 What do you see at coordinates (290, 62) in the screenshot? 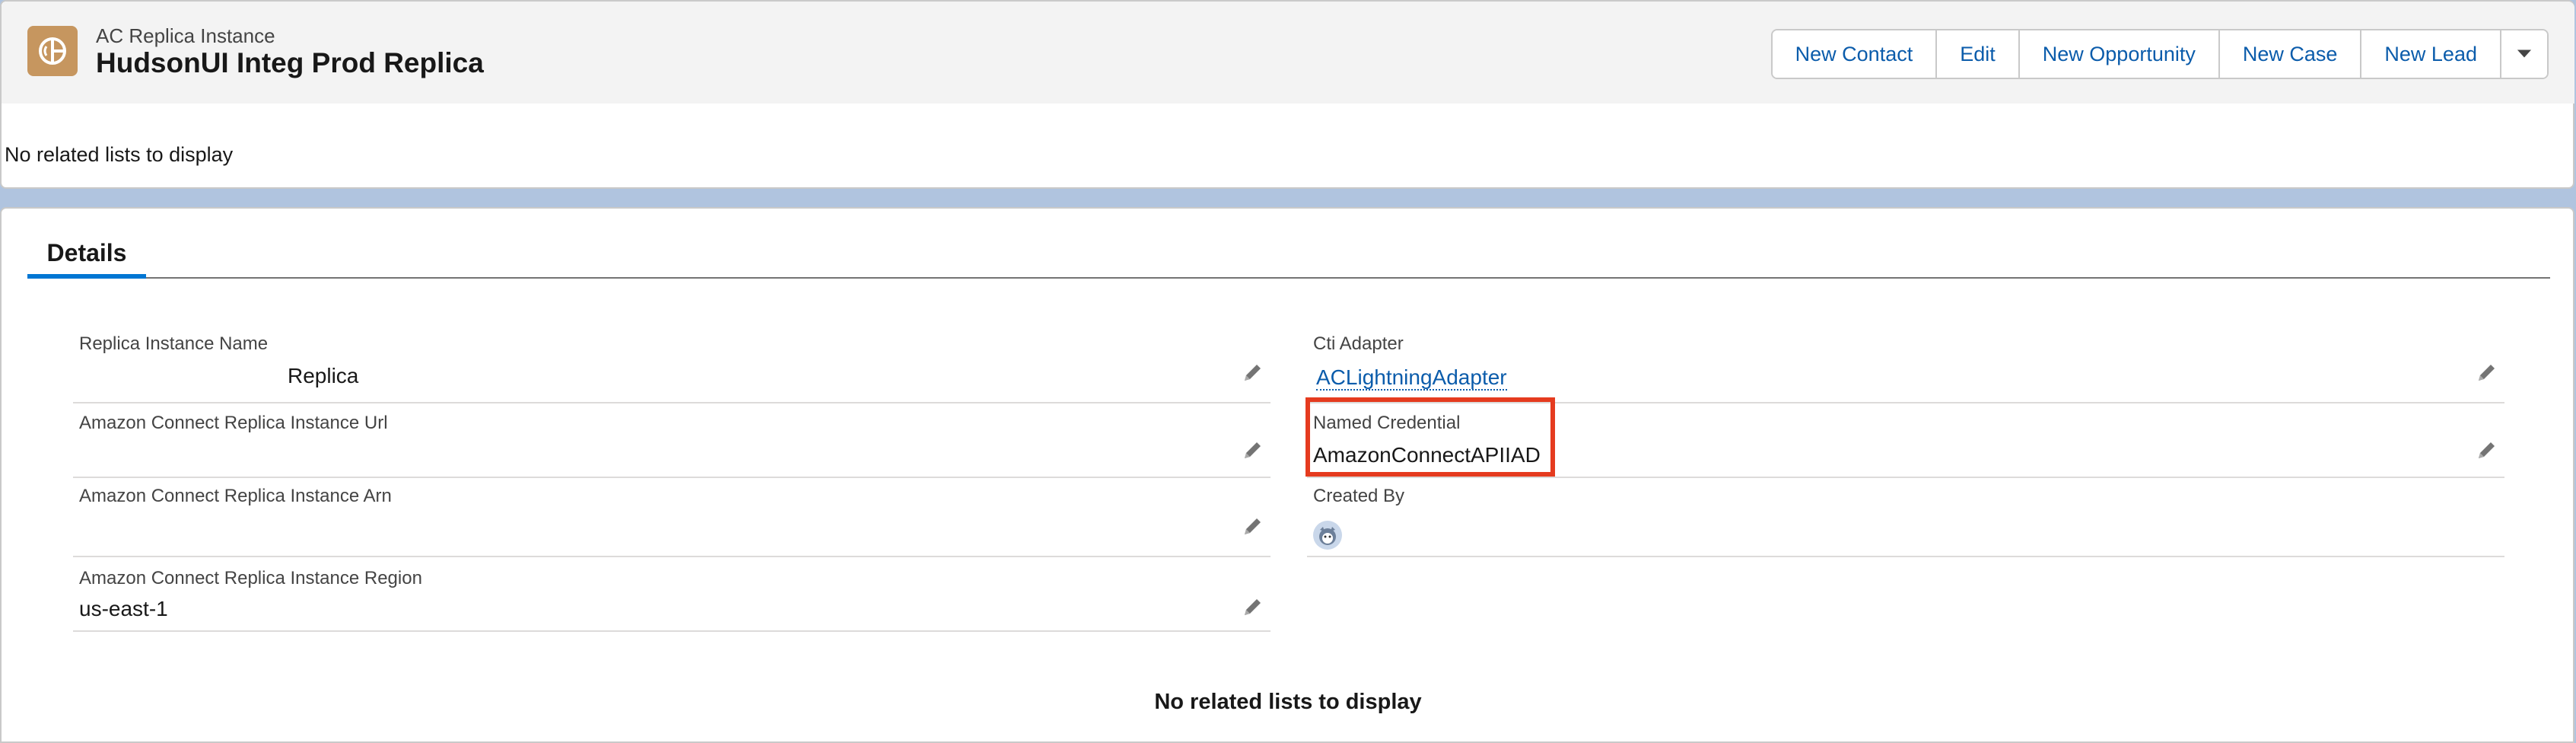
I see `record-title: HudsonUI Integ Prod Replica` at bounding box center [290, 62].